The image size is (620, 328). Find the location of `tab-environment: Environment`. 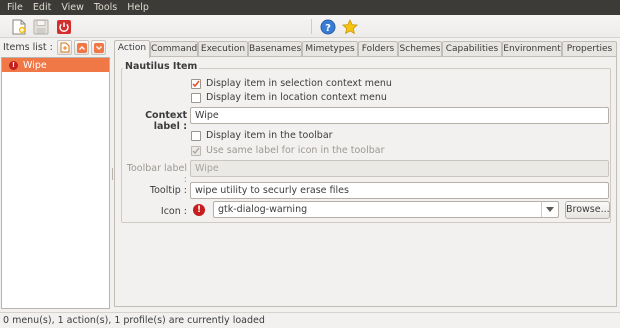

tab-environment: Environment is located at coordinates (532, 49).